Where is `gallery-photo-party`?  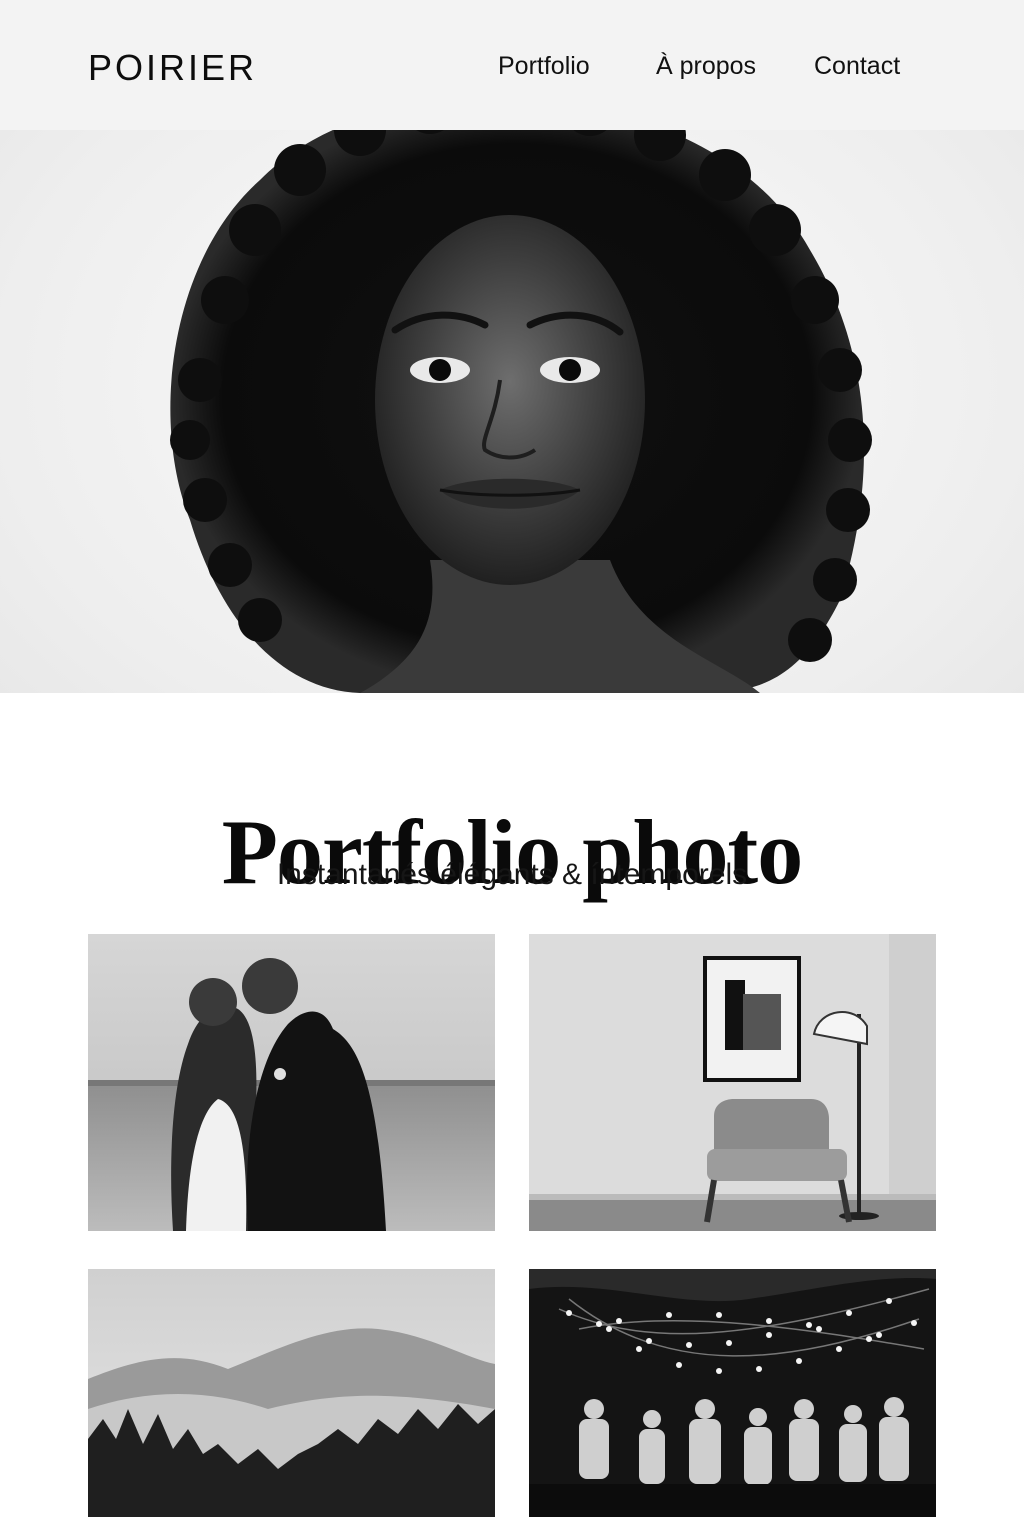
gallery-photo-party is located at coordinates (732, 1393).